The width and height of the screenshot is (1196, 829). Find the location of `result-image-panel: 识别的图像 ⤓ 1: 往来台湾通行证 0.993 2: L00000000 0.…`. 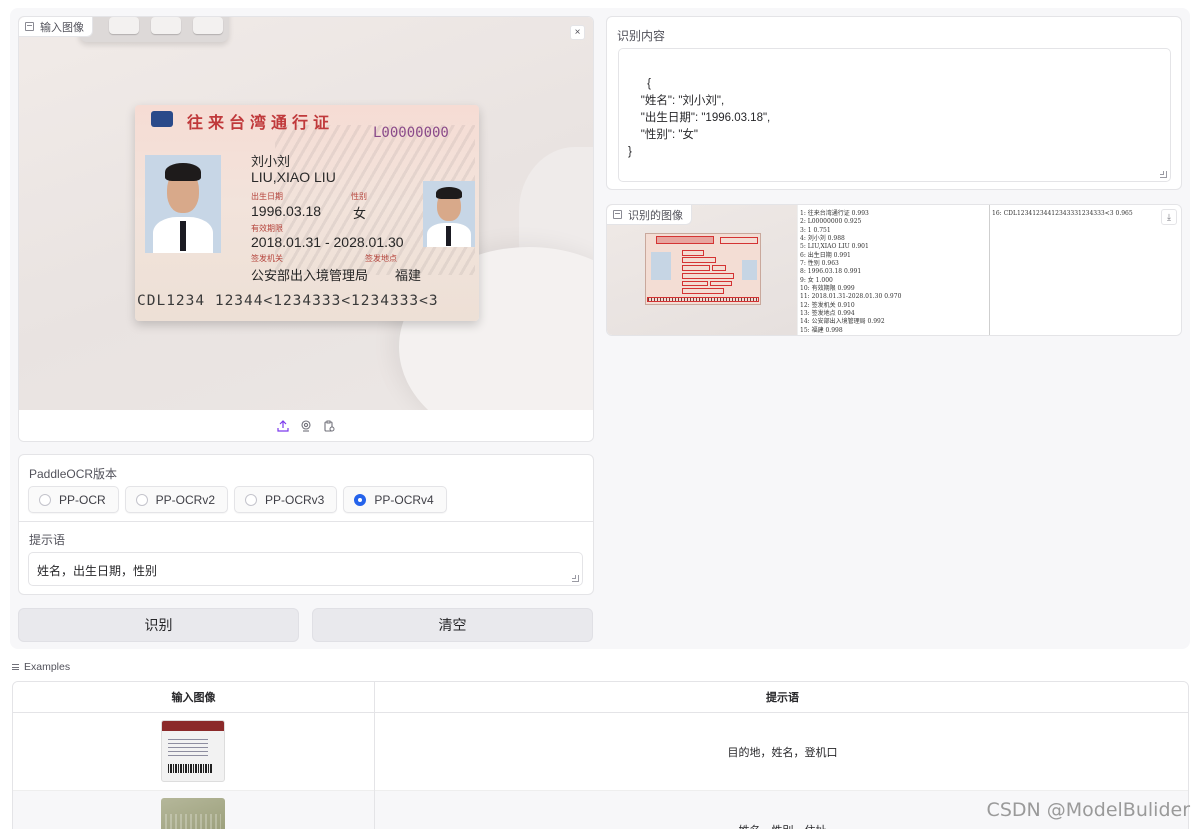

result-image-panel: 识别的图像 ⤓ 1: 往来台湾通行证 0.993 2: L00000000 0.… is located at coordinates (894, 270).